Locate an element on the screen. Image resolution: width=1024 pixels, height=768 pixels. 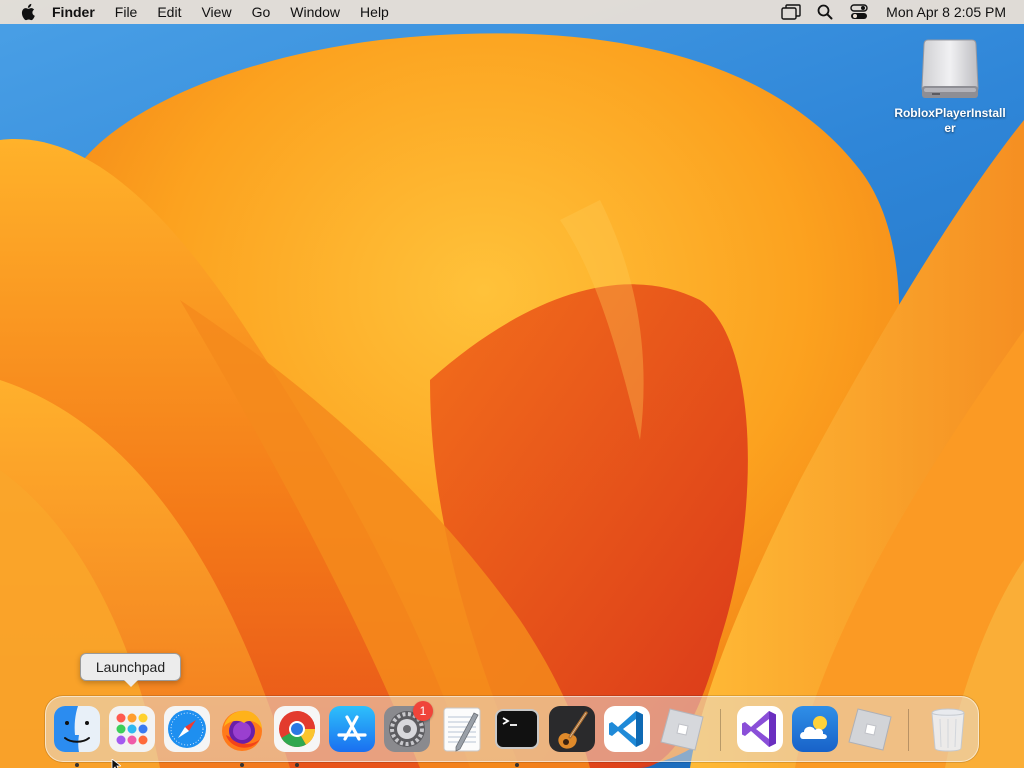
dock-item-garageband is located at coordinates (572, 729).